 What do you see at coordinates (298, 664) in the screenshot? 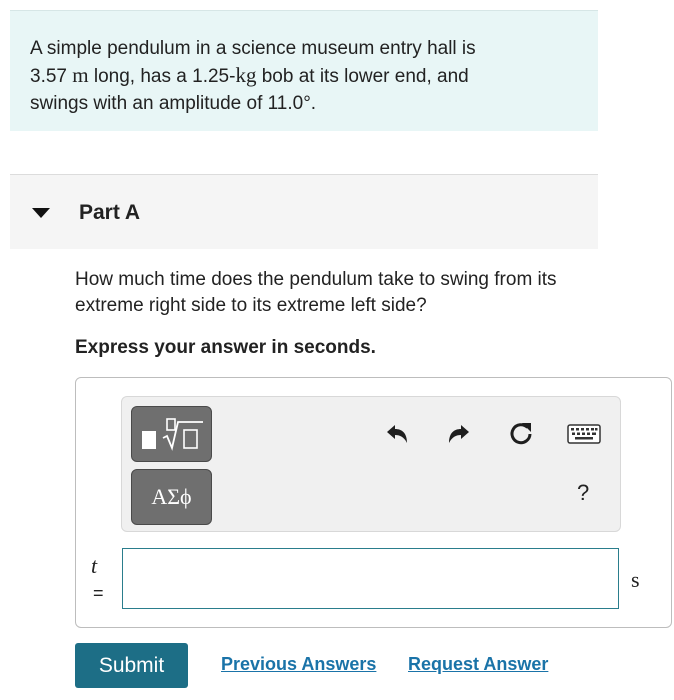
I see `previous-answers-link: Previous Answers` at bounding box center [298, 664].